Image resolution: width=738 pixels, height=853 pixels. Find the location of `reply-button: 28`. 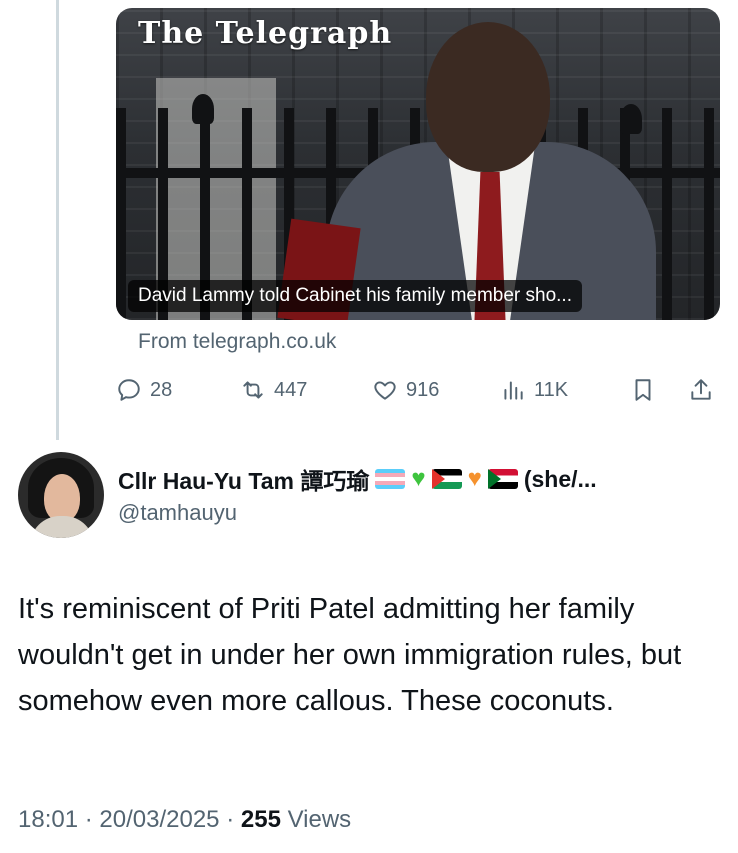

reply-button: 28 is located at coordinates (144, 390).